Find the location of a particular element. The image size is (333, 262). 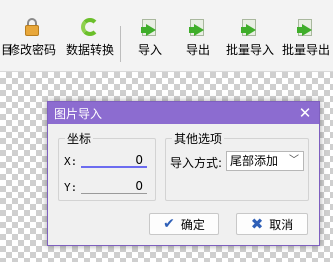

export-arrow-icon is located at coordinates (198, 27).